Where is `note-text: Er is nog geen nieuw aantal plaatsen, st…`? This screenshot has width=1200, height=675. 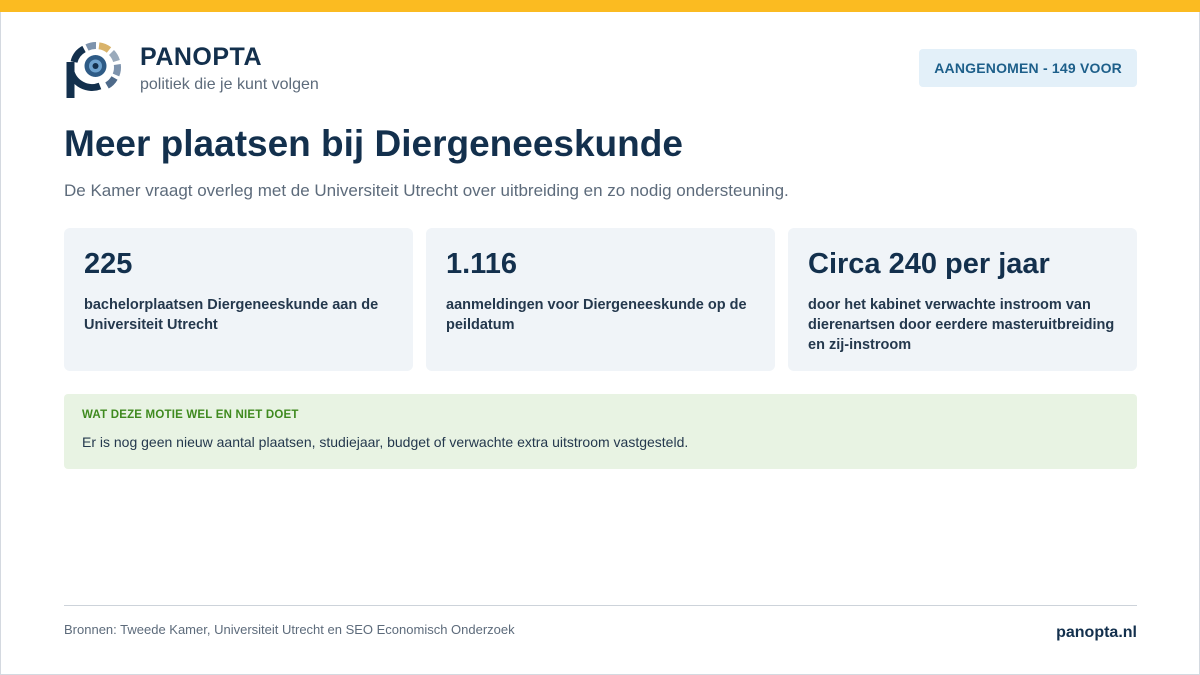 note-text: Er is nog geen nieuw aantal plaatsen, st… is located at coordinates (385, 442).